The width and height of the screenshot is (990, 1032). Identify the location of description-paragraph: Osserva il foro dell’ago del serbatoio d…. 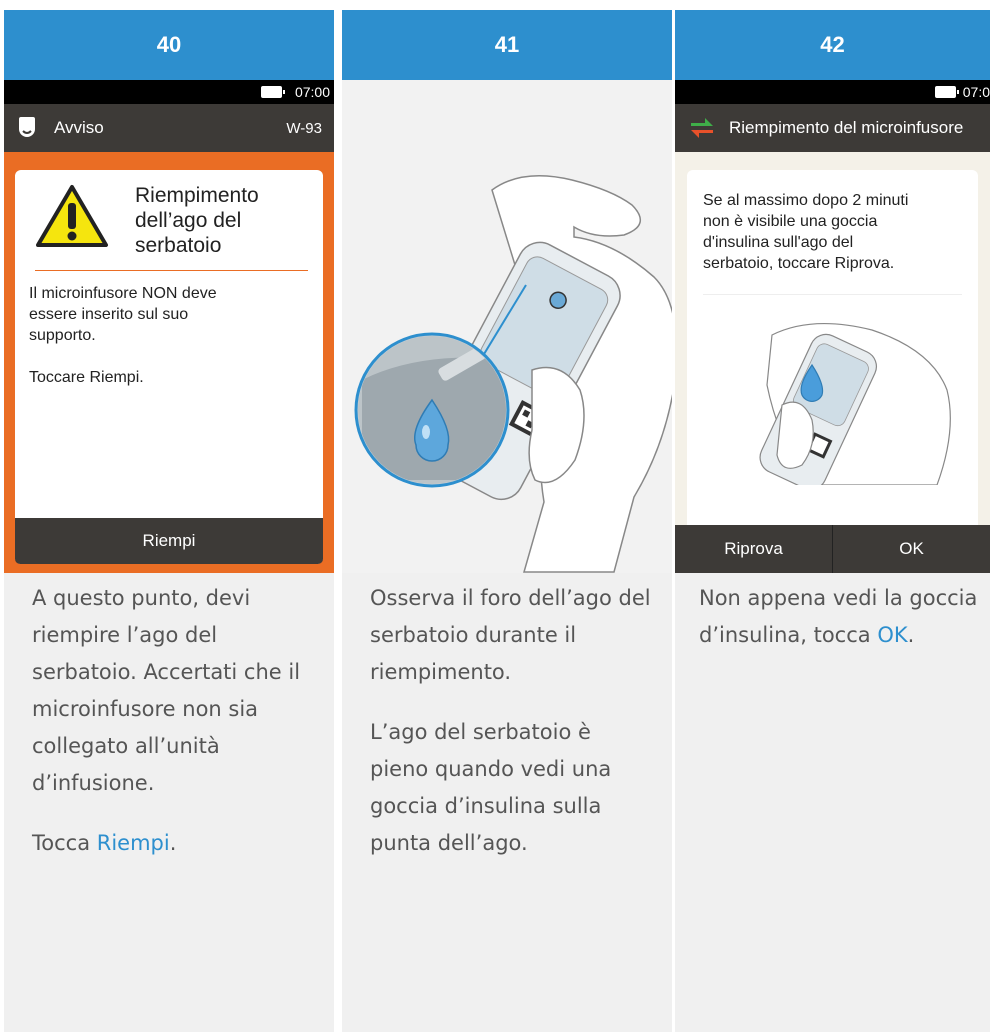
(510, 635).